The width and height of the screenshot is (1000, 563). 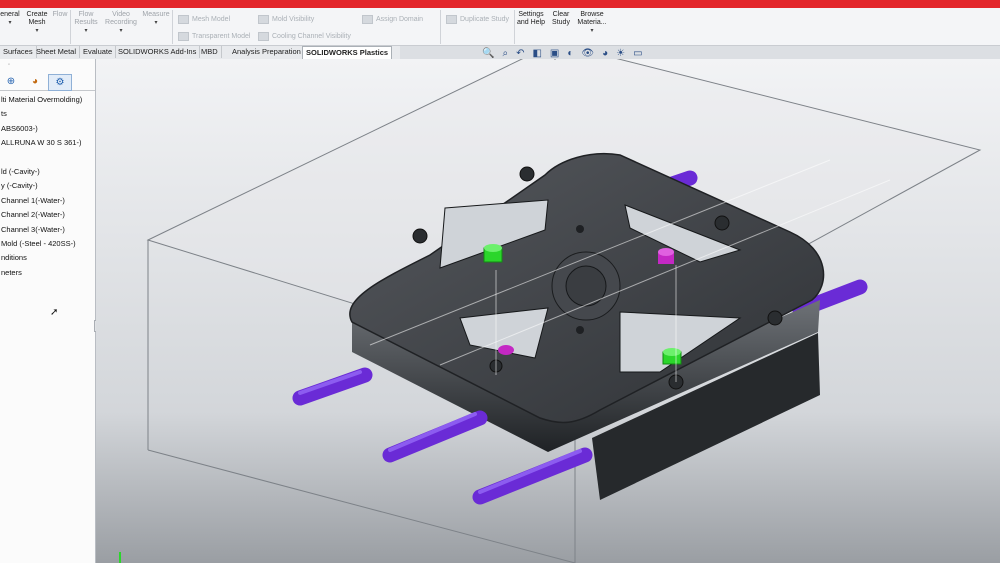 I want to click on tree-item-cavity-1: ld (-Cavity-), so click(x=47, y=172).